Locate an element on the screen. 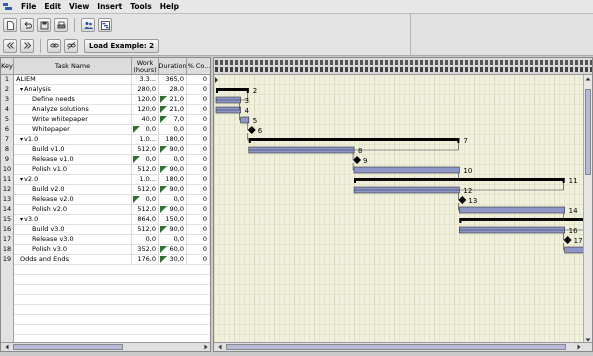  task-name-cell: Build v1.0 is located at coordinates (73, 150).